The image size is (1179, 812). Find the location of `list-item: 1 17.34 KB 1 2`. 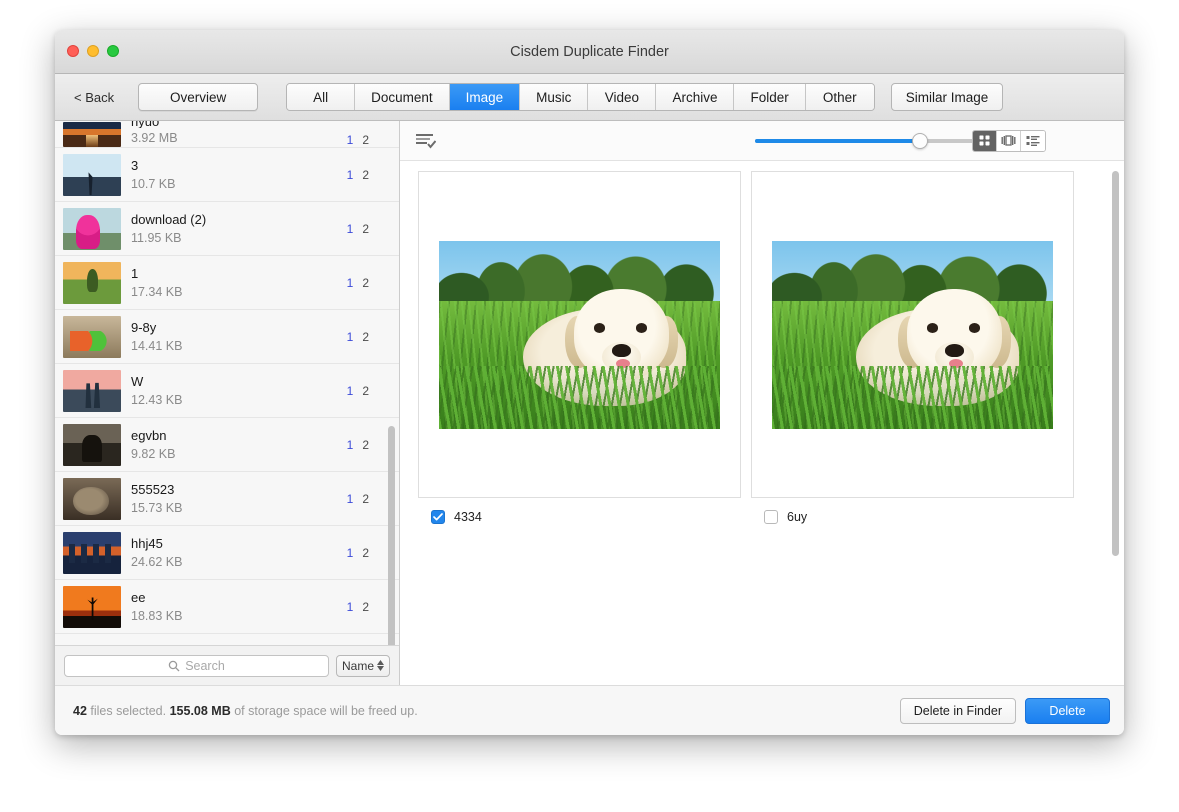

list-item: 1 17.34 KB 1 2 is located at coordinates (227, 283).